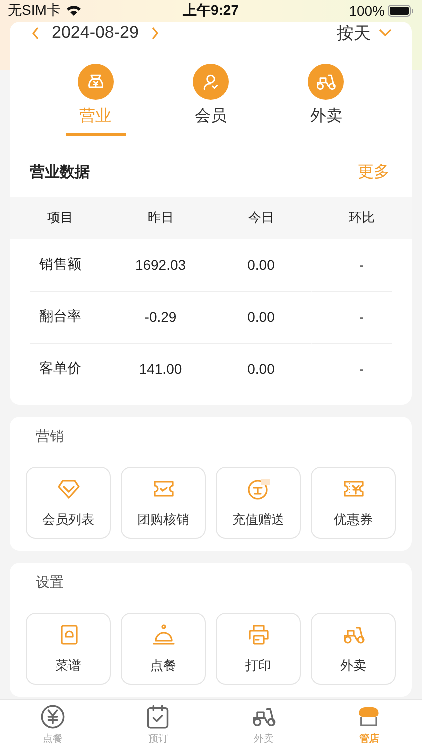 This screenshot has width=422, height=750. What do you see at coordinates (258, 635) in the screenshot?
I see `printer-icon` at bounding box center [258, 635].